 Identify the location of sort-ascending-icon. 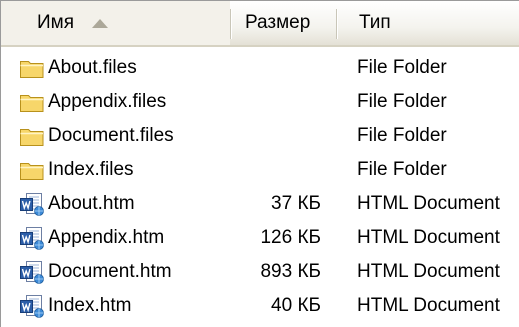
(100, 23).